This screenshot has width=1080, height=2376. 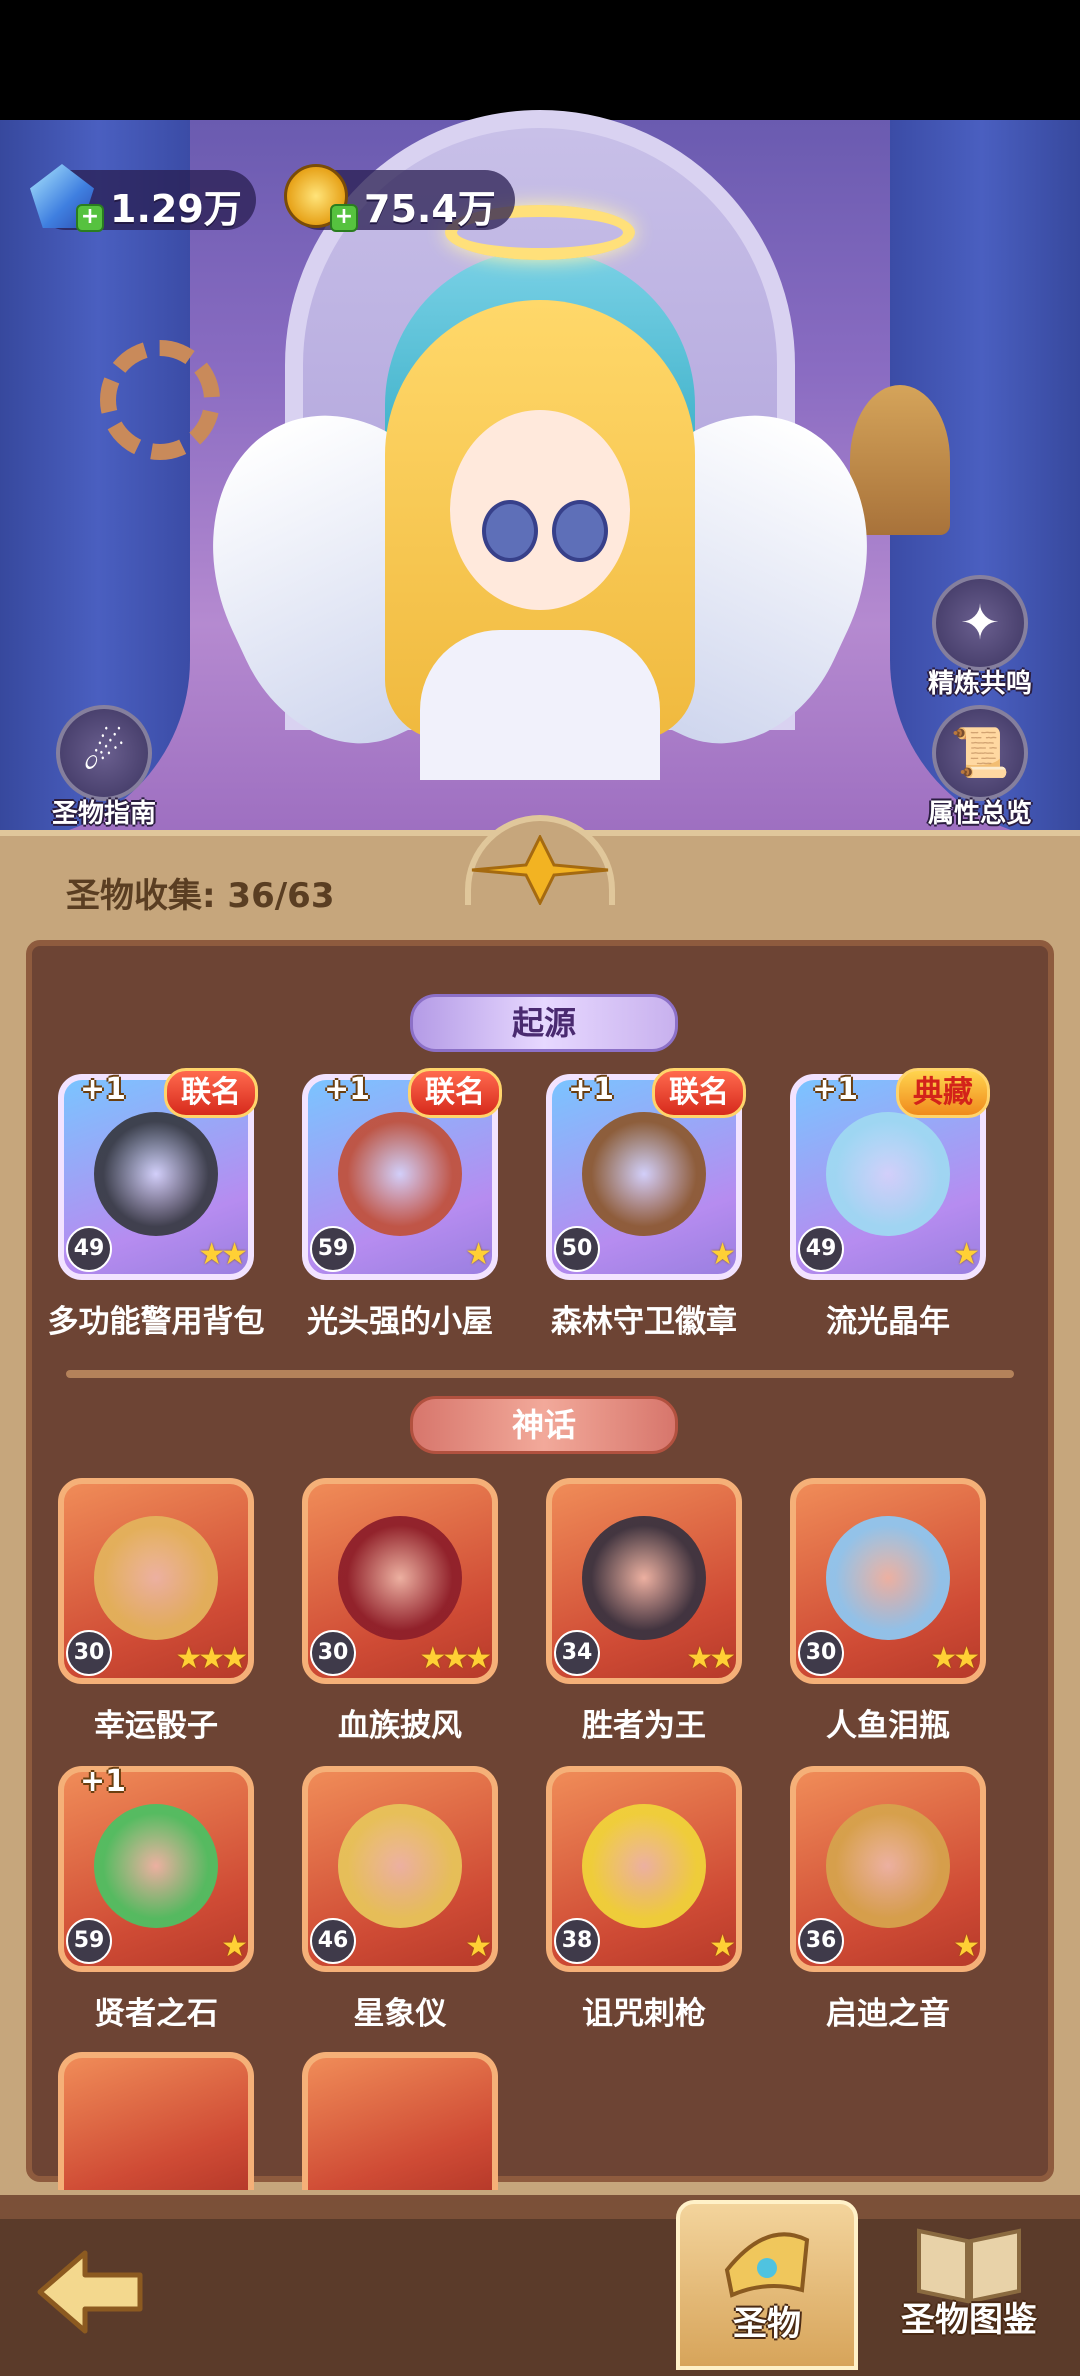 I want to click on gear-decoration, so click(x=160, y=400).